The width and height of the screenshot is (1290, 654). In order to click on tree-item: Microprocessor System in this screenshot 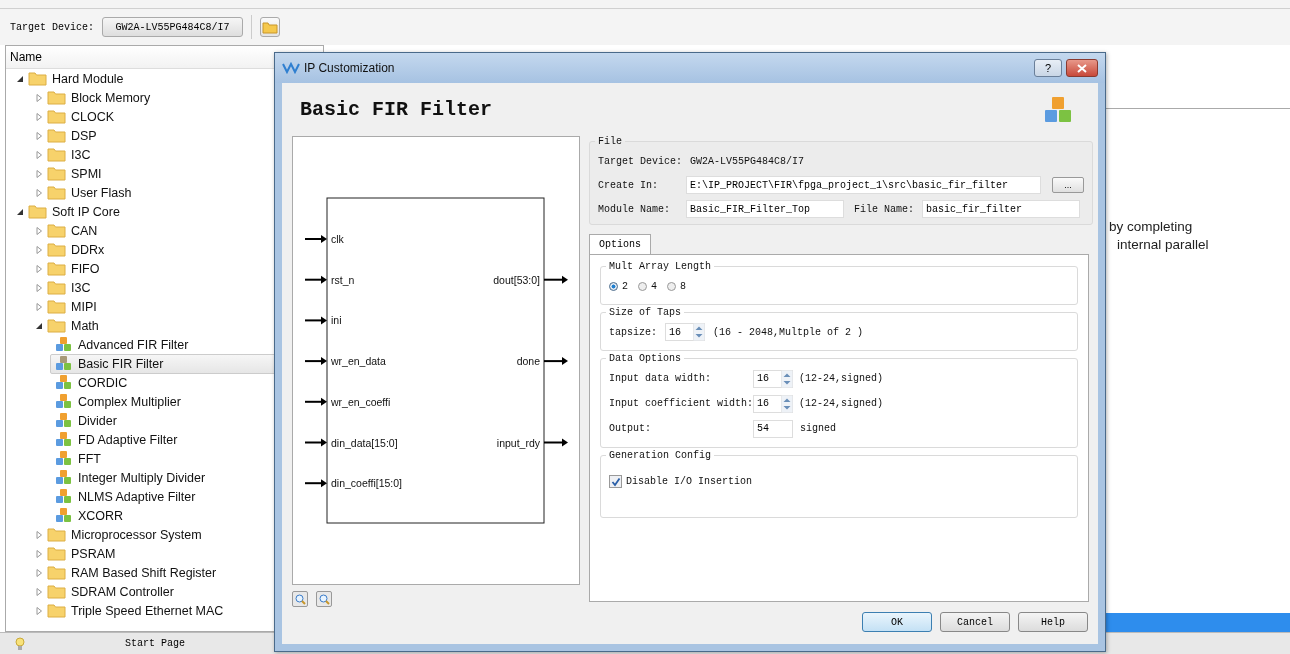, I will do `click(136, 534)`.